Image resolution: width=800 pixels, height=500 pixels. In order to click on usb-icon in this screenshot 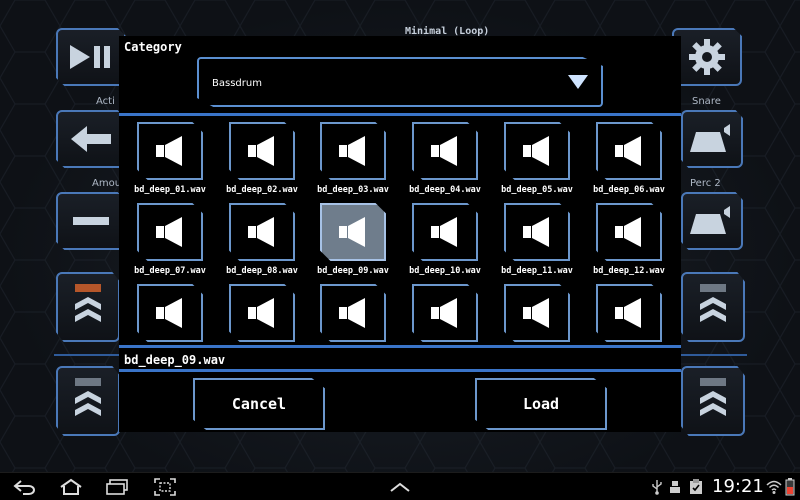, I will do `click(657, 487)`.